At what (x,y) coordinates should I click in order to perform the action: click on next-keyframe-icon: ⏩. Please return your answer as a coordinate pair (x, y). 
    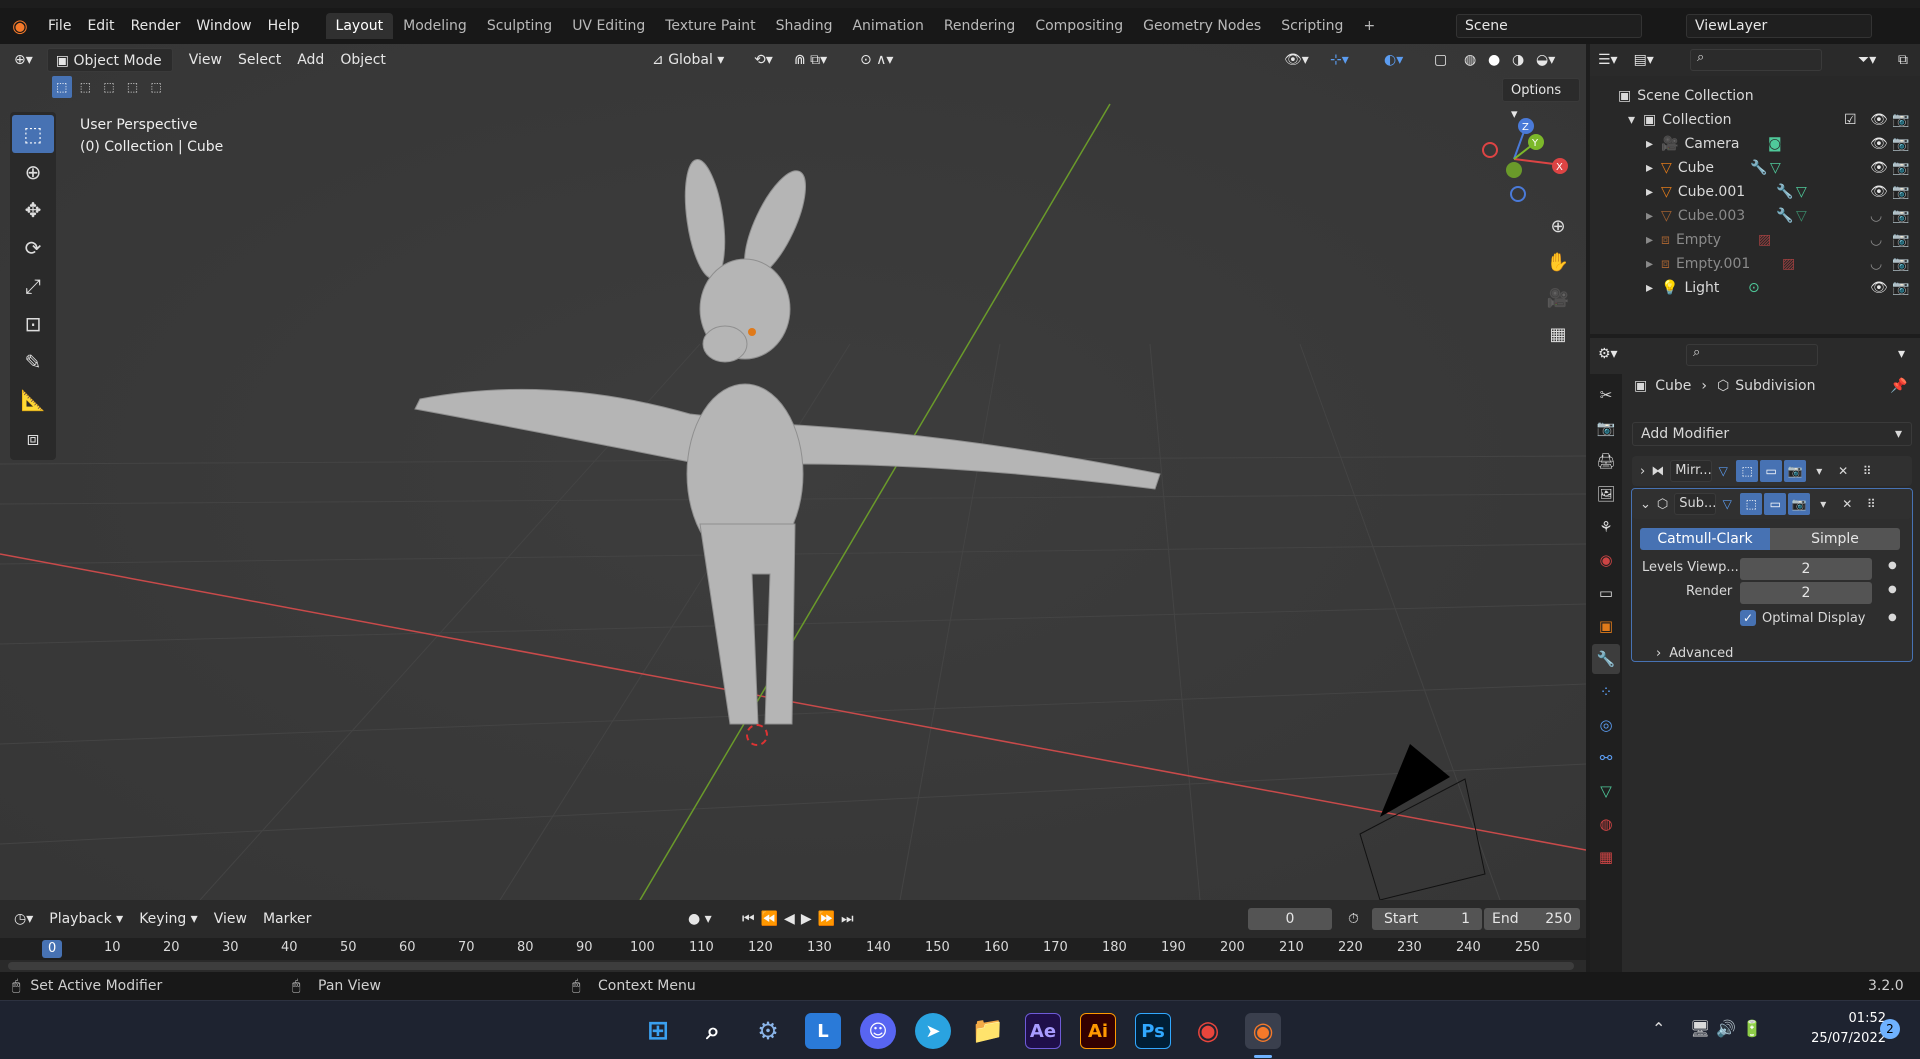
    Looking at the image, I should click on (829, 919).